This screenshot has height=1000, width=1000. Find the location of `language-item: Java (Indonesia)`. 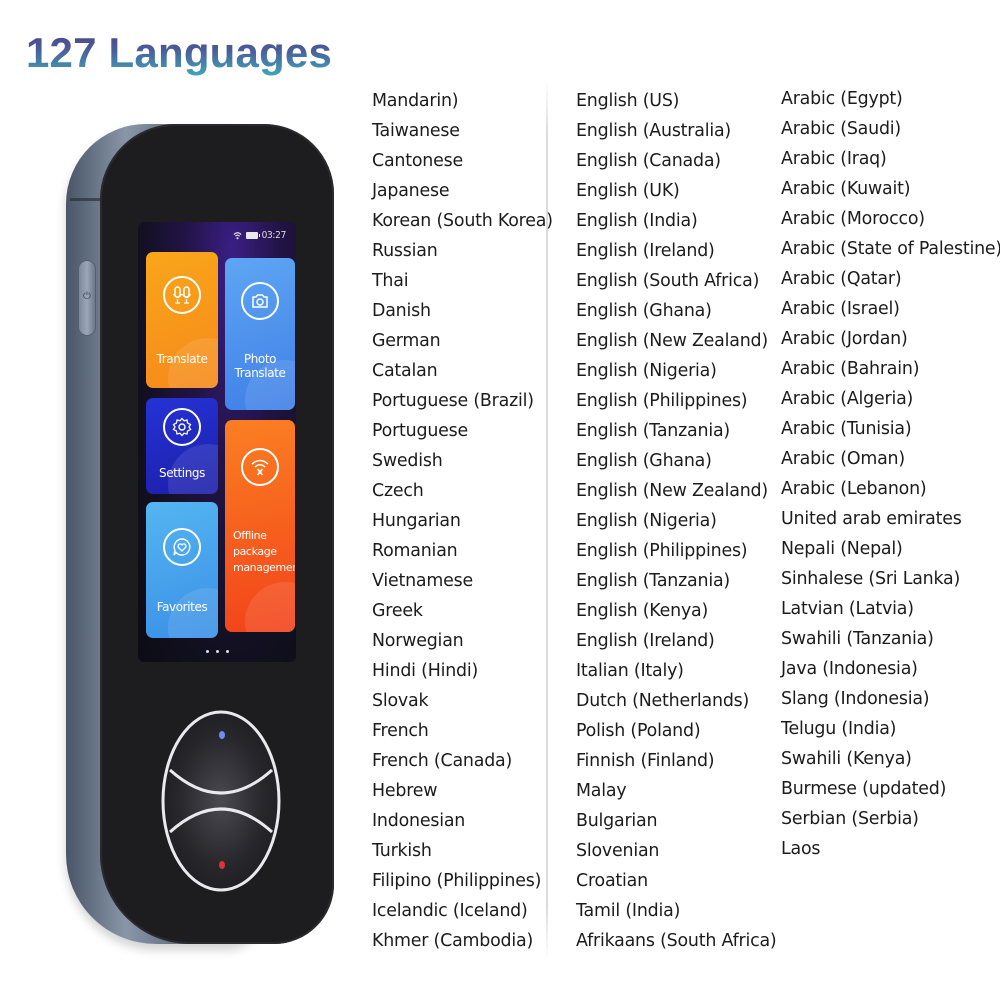

language-item: Java (Indonesia) is located at coordinates (849, 669).